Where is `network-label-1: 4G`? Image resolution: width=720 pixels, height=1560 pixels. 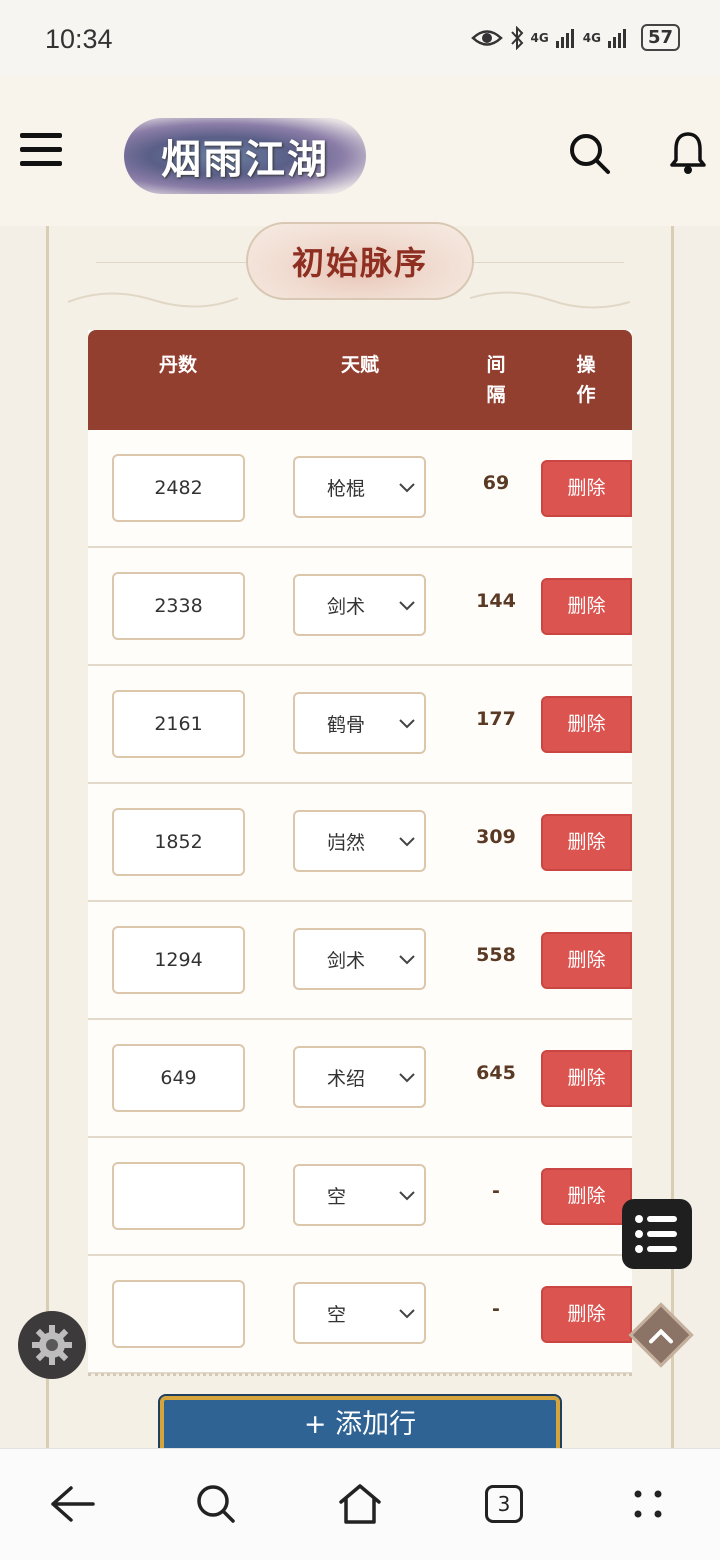 network-label-1: 4G is located at coordinates (539, 37).